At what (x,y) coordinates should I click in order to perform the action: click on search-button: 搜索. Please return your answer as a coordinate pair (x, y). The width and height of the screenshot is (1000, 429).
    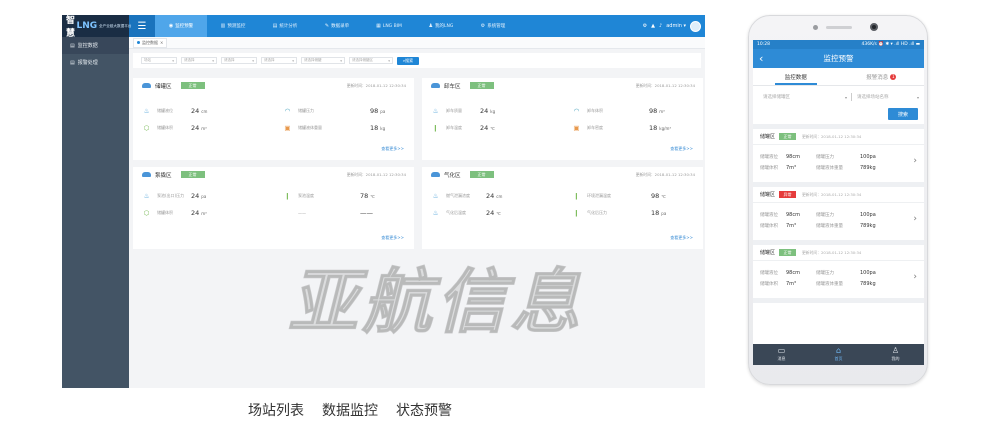
    Looking at the image, I should click on (903, 114).